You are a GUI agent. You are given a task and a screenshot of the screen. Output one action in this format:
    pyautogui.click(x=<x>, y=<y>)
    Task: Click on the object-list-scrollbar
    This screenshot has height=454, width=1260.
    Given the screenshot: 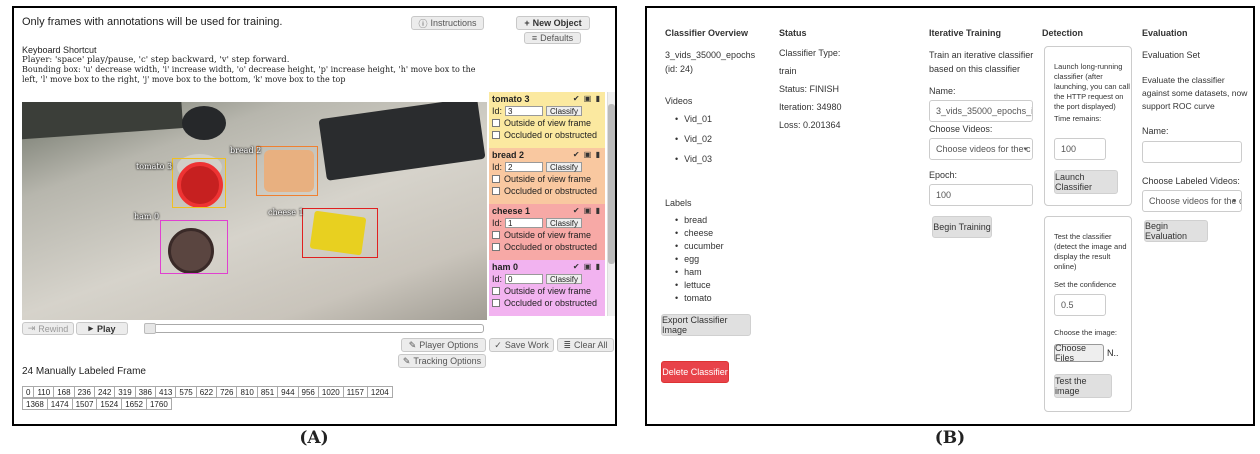 What is the action you would take?
    pyautogui.click(x=611, y=204)
    